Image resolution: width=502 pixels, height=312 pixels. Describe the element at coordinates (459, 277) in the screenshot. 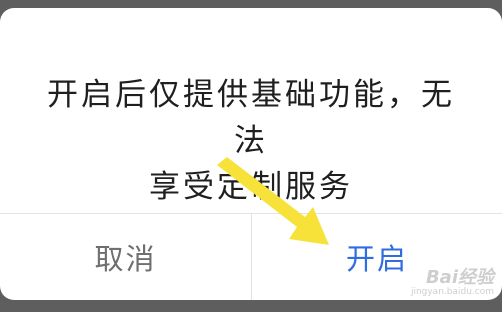

I see `watermark-main-text: Bai经验` at that location.